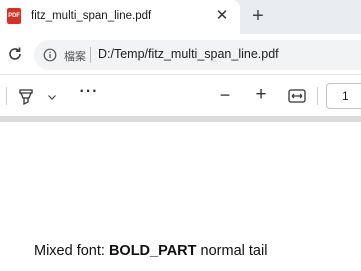 The height and width of the screenshot is (271, 361). I want to click on highlighter-icon, so click(26, 97).